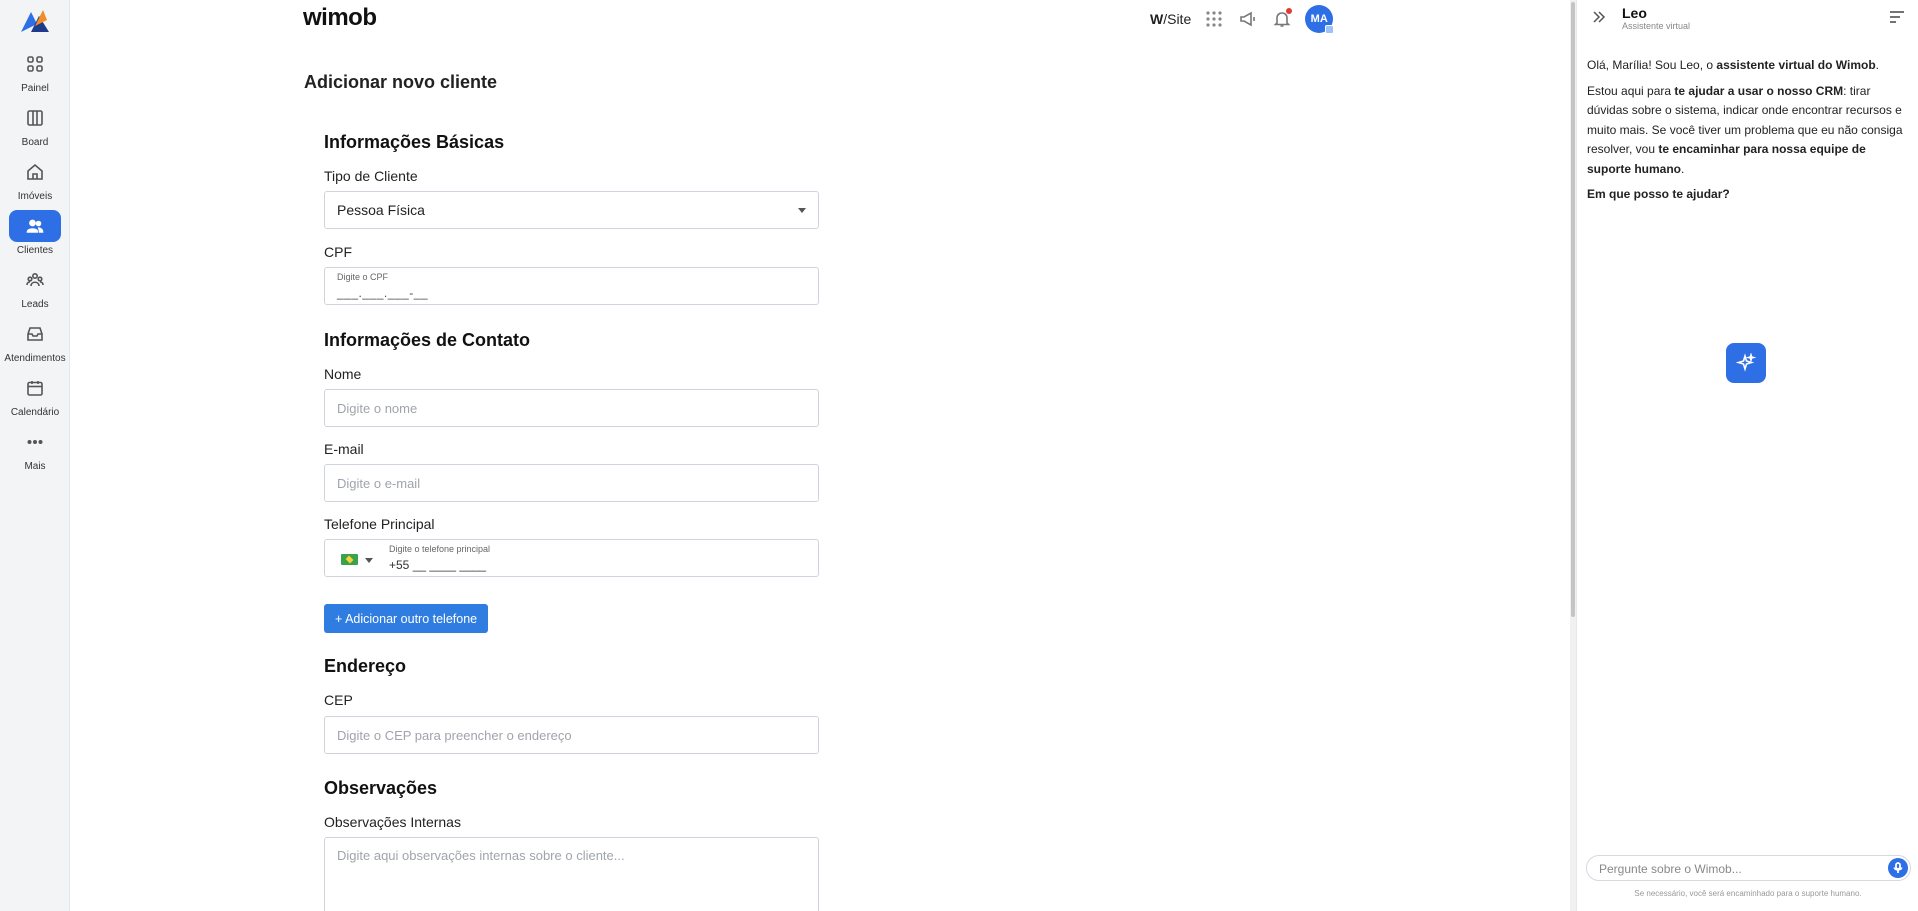 The width and height of the screenshot is (1918, 911). I want to click on megaphone-icon, so click(1248, 19).